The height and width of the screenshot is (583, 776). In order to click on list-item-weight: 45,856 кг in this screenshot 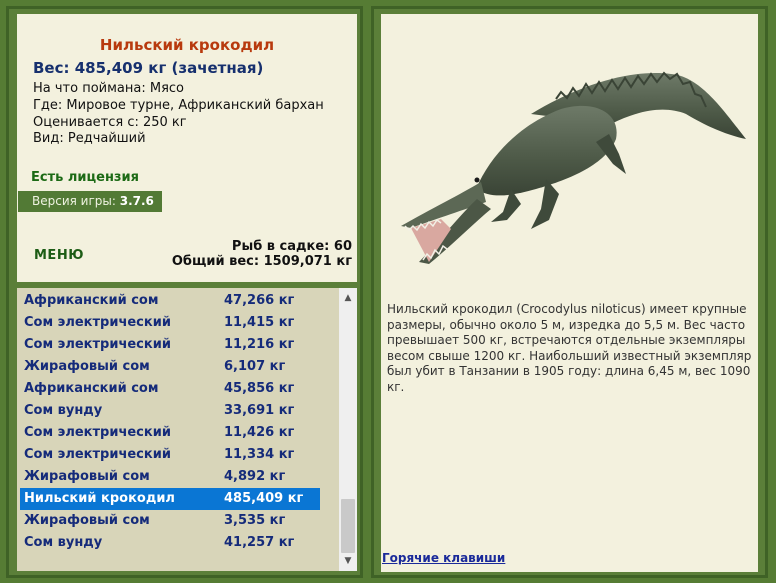, I will do `click(259, 388)`.